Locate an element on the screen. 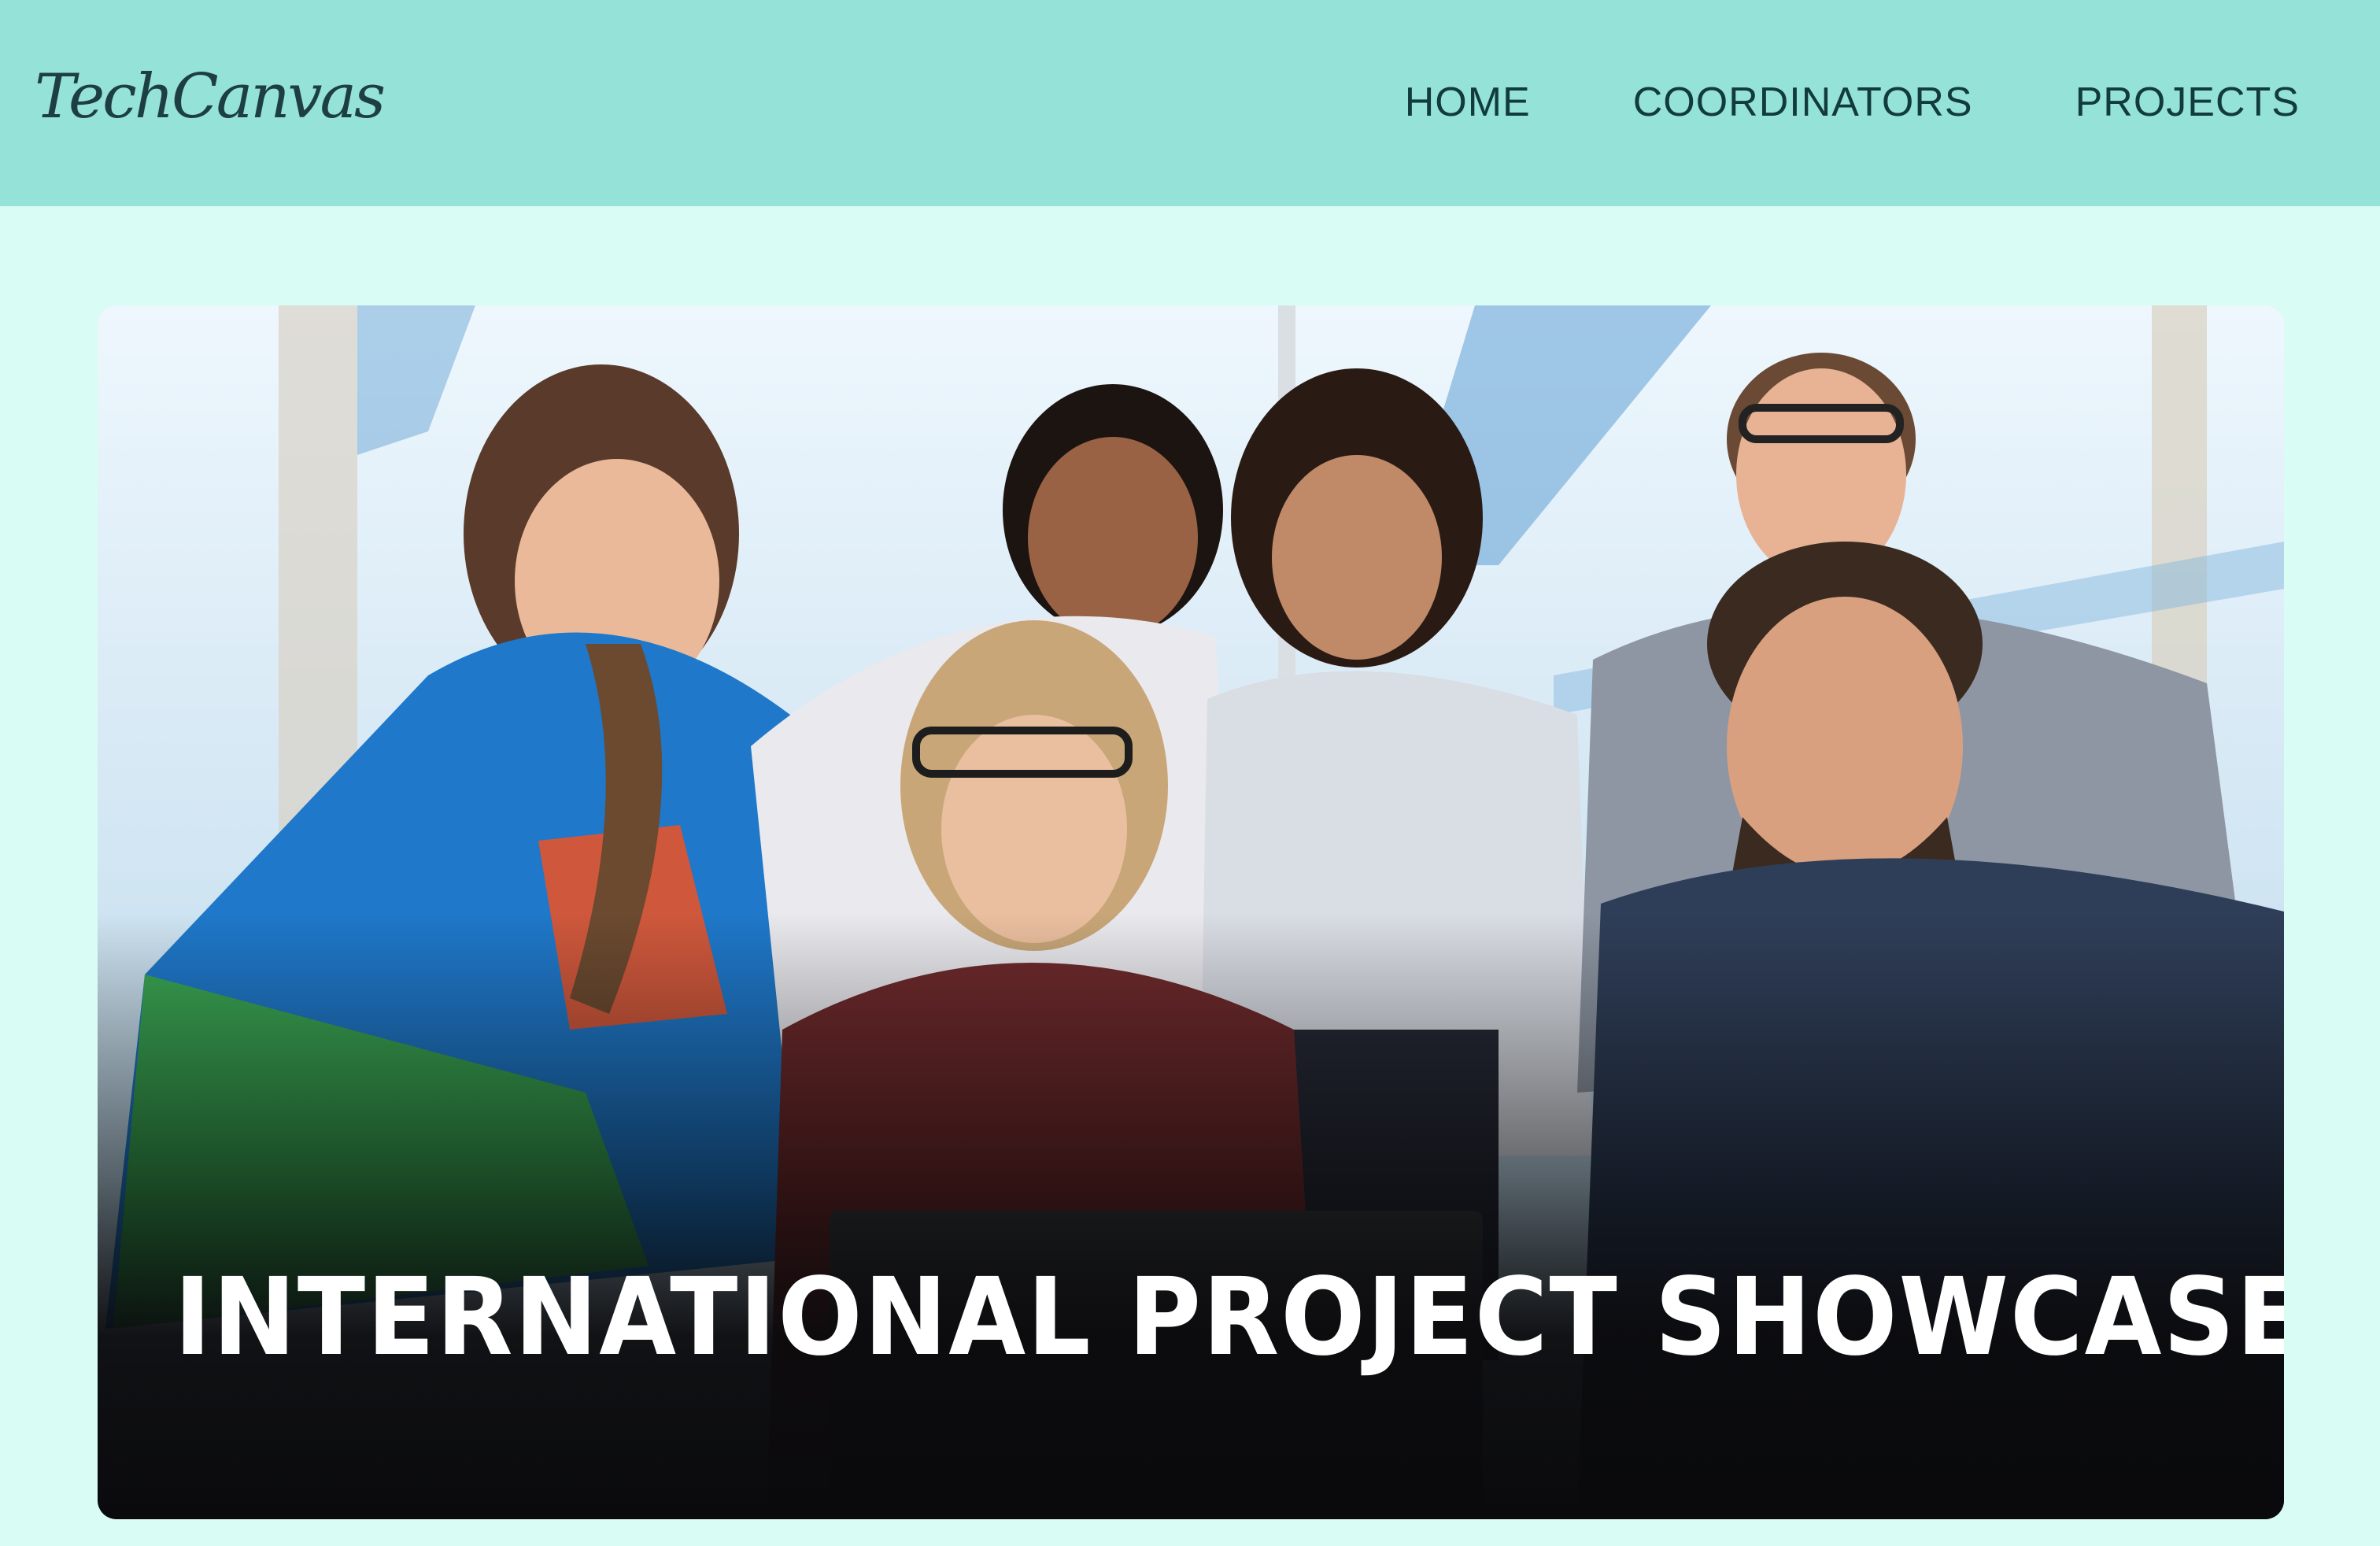 The image size is (2380, 1546). hero-title: INTERNATIONAL PROJECT SHOWCASE is located at coordinates (1229, 1318).